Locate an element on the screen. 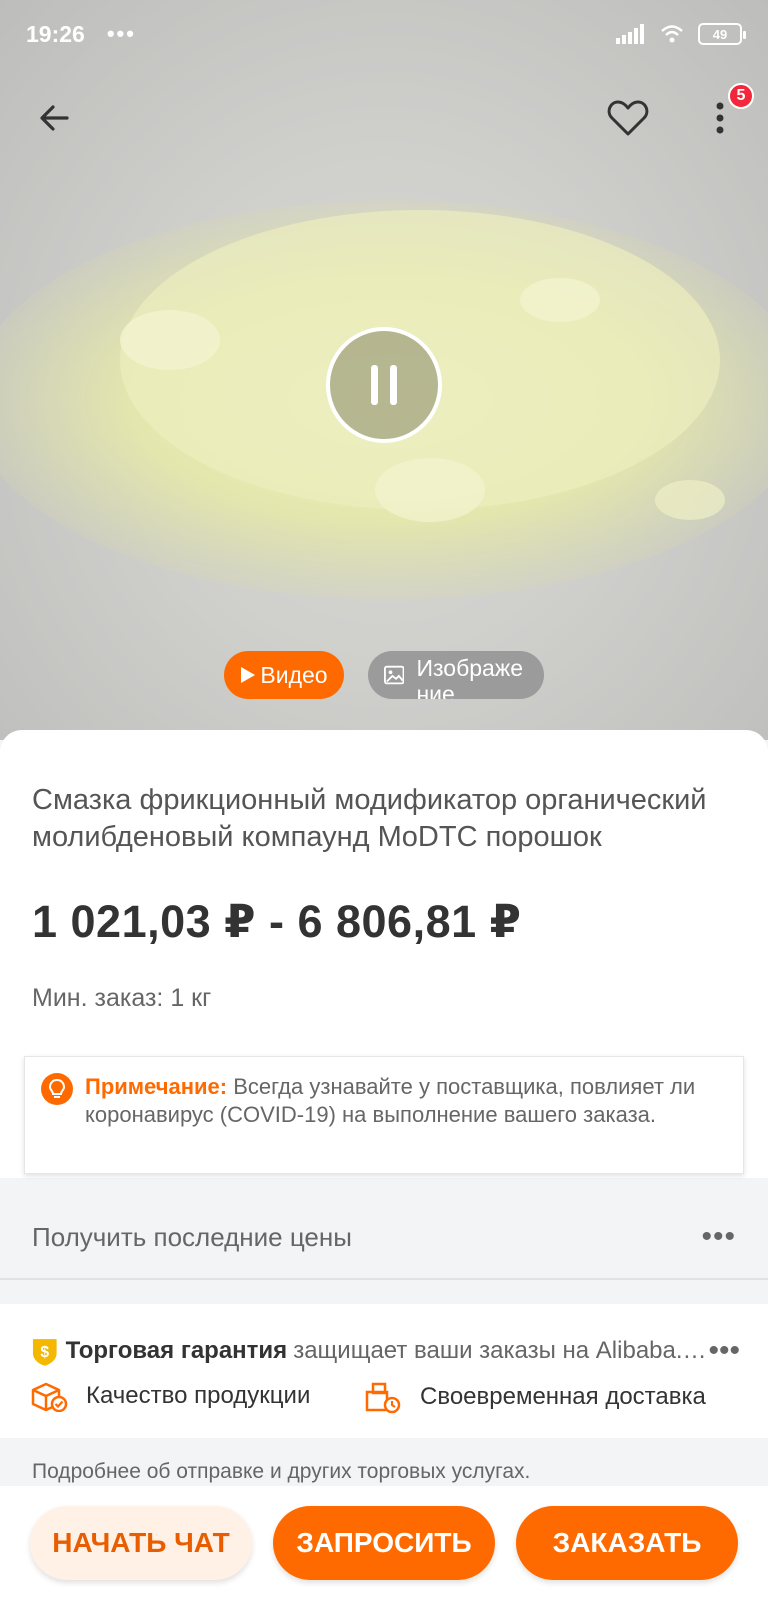 The width and height of the screenshot is (768, 1600). product-price: 1 021,03 ₽ - 6 806,81 ₽ is located at coordinates (277, 921).